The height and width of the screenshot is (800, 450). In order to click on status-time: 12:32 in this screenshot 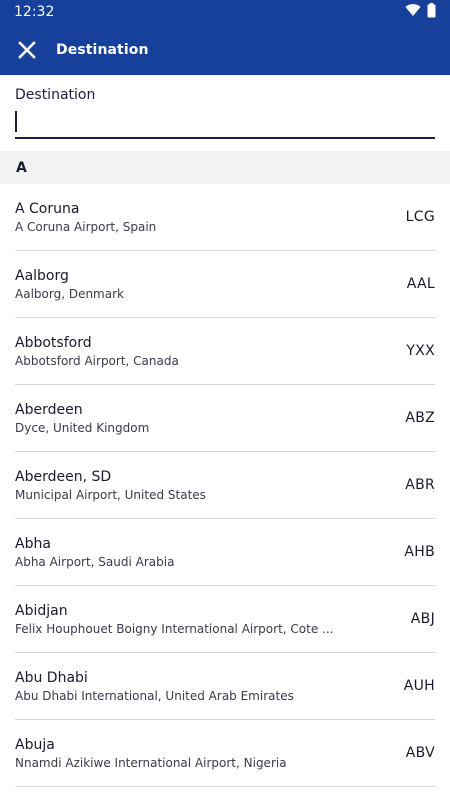, I will do `click(34, 12)`.